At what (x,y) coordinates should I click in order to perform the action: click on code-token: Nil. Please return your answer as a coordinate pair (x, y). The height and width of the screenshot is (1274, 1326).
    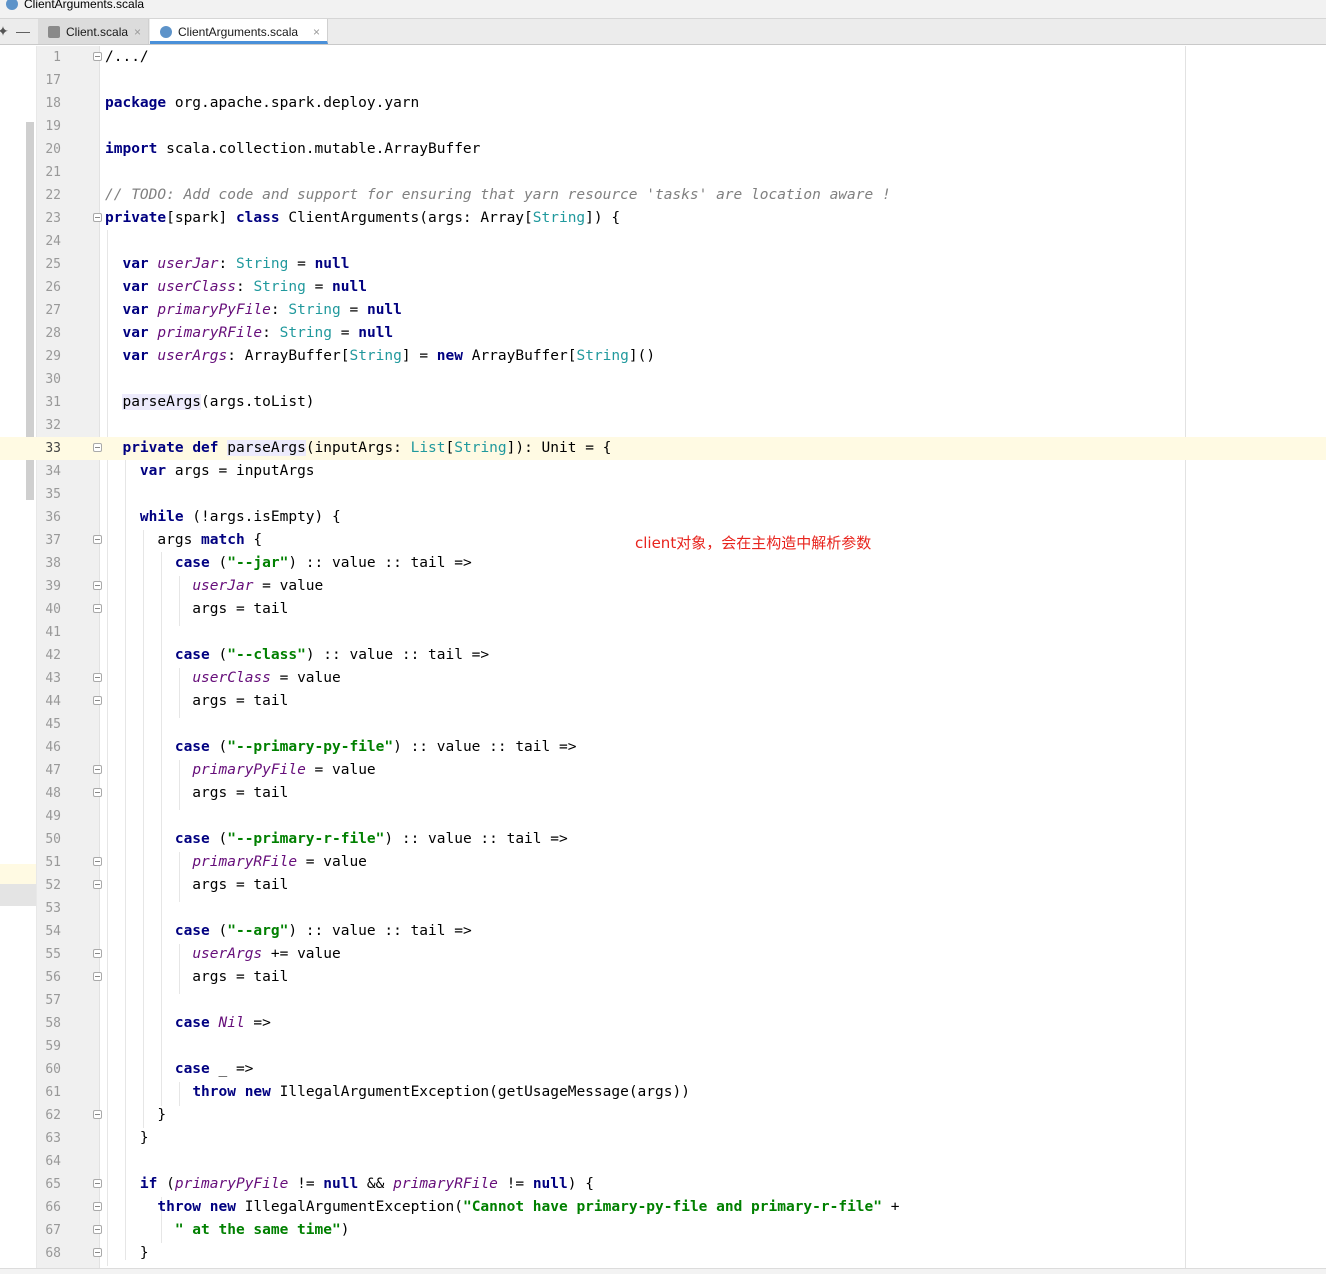
    Looking at the image, I should click on (231, 1023).